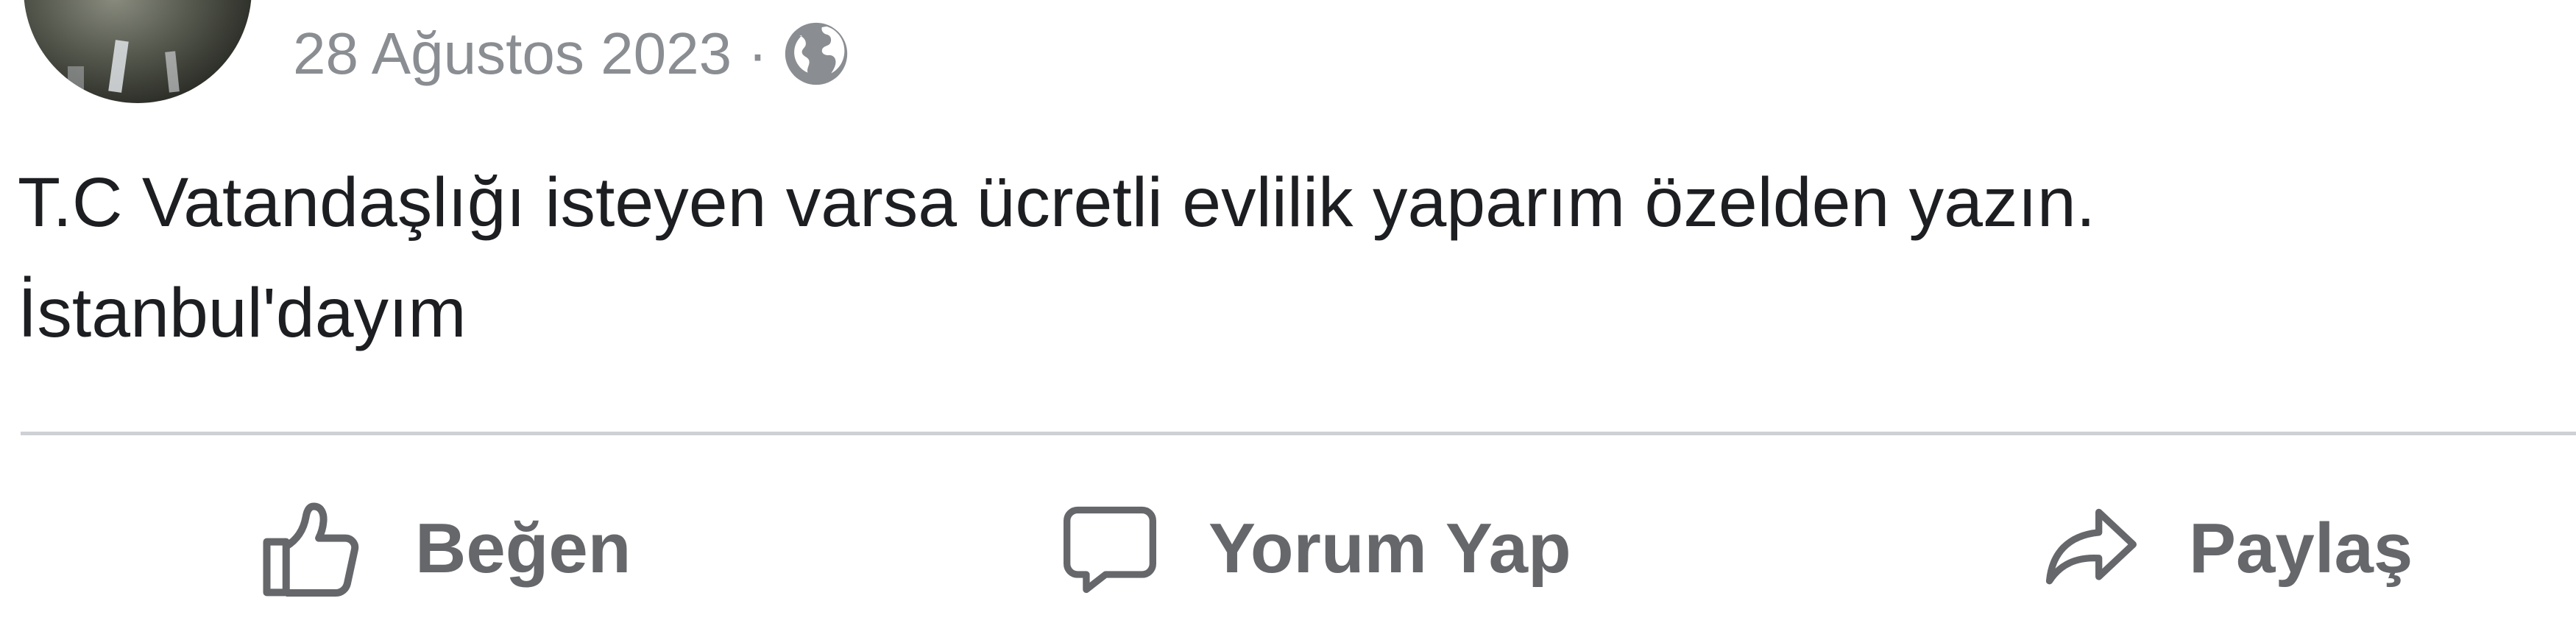  What do you see at coordinates (1298, 434) in the screenshot?
I see `actions-divider` at bounding box center [1298, 434].